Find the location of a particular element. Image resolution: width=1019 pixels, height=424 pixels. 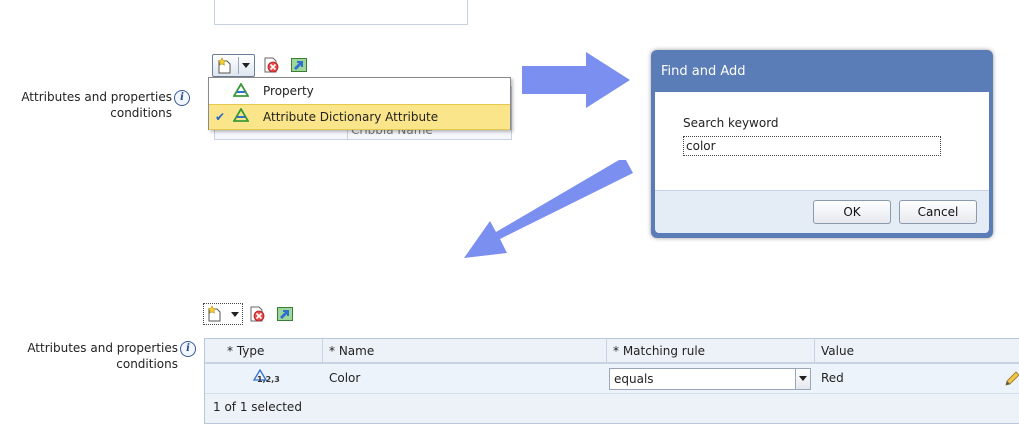

table-row: 1,2,3 Color equals Red is located at coordinates (612, 379).